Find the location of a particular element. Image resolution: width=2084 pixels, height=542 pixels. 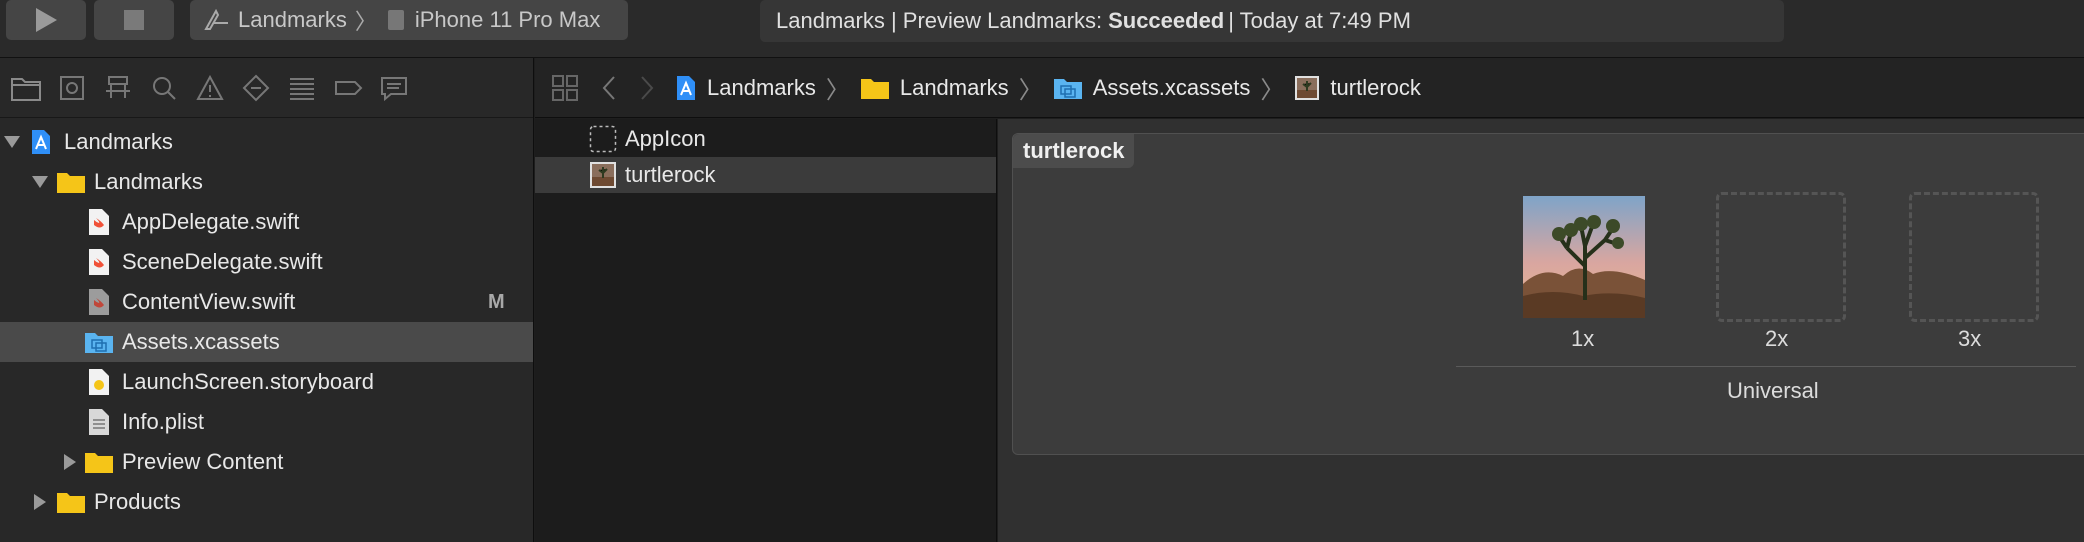

tree-item-assets: Assets.xcassets is located at coordinates (266, 342).